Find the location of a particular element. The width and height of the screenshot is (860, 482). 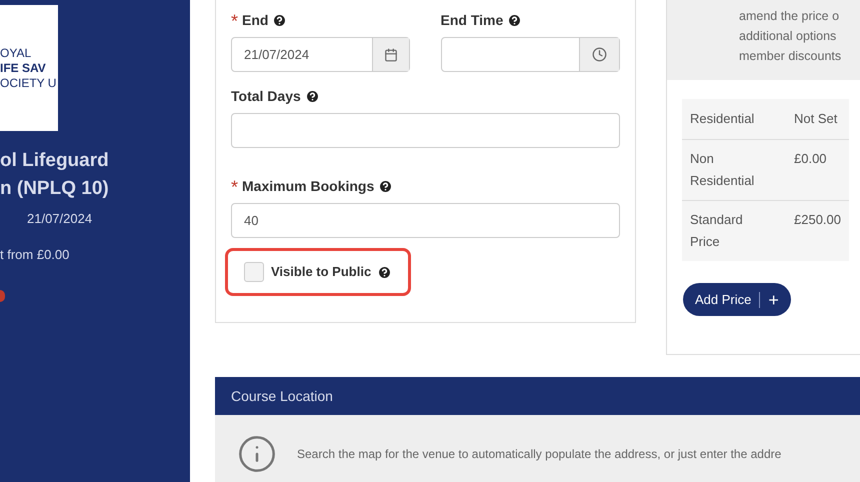

date-field: 21/07/2024 is located at coordinates (320, 54).